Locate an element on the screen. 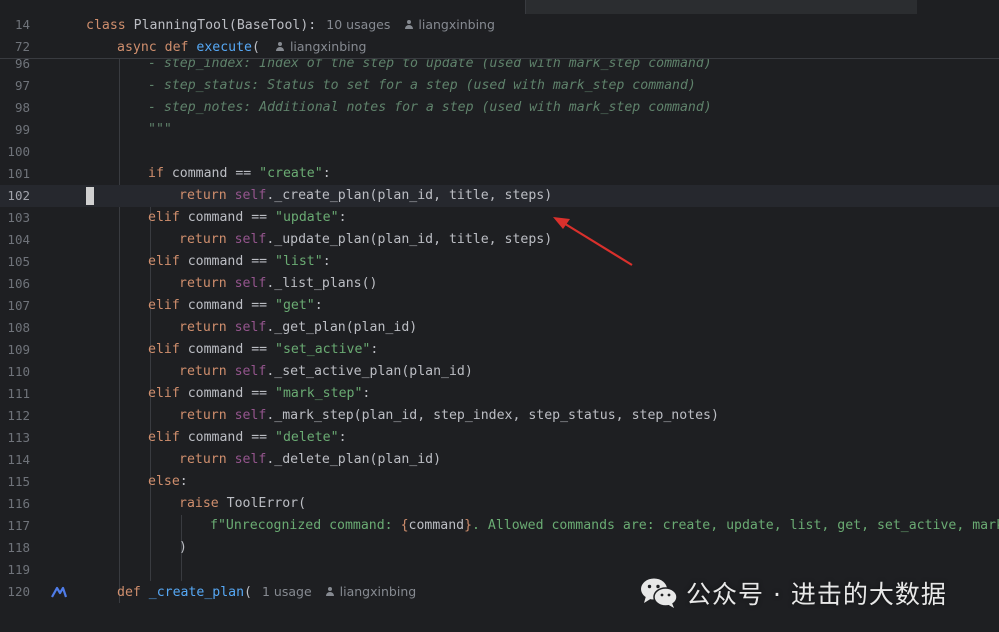  code-text: raise ToolError( is located at coordinates (243, 503).